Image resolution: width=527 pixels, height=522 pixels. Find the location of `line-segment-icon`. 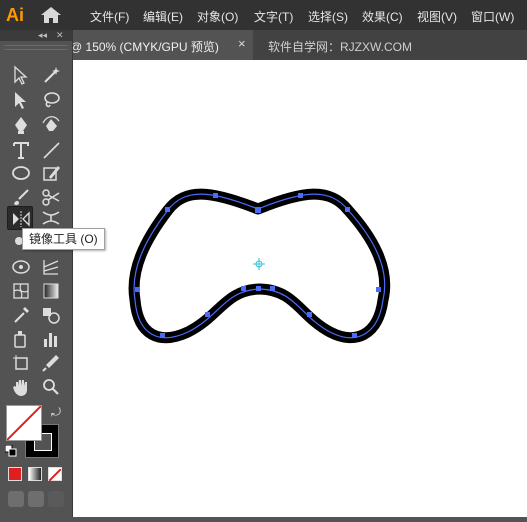

line-segment-icon is located at coordinates (51, 150).